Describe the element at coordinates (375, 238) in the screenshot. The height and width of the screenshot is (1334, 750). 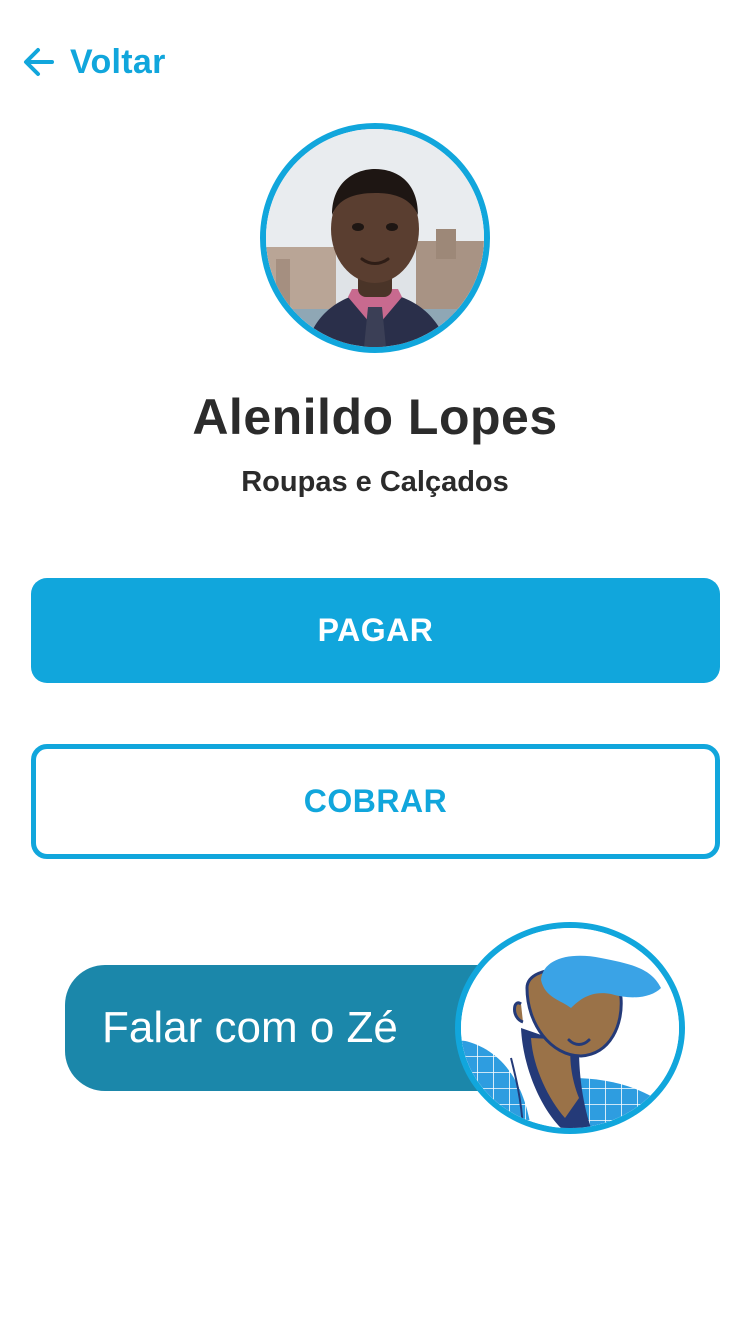
I see `profile-avatar` at that location.